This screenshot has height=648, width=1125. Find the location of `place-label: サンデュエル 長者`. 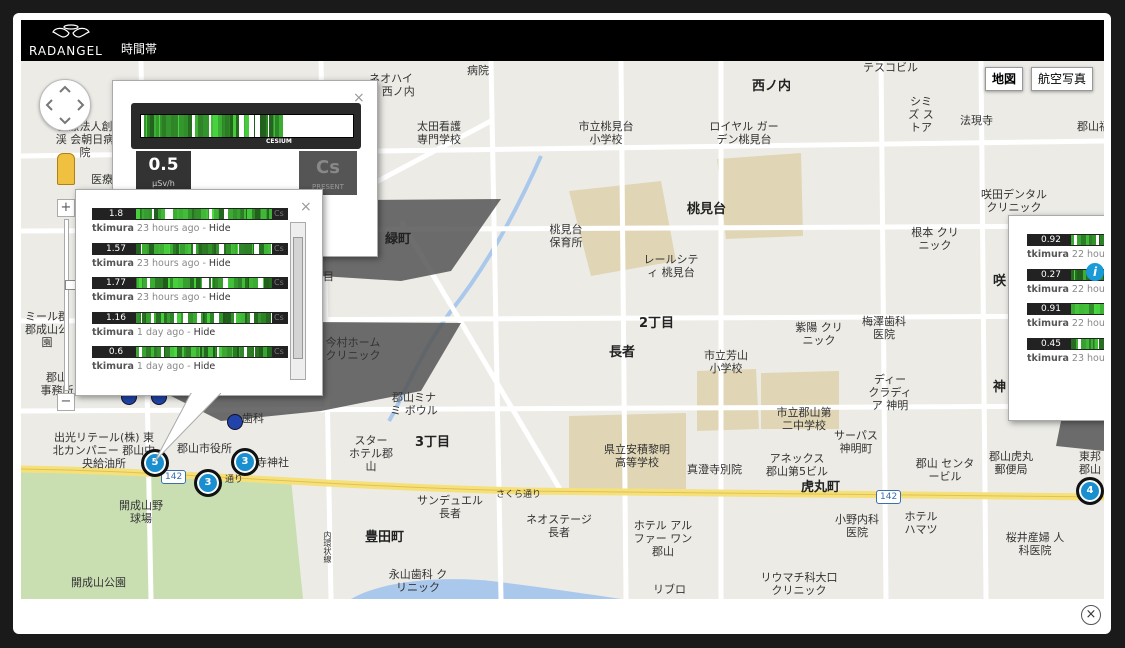

place-label: サンデュエル 長者 is located at coordinates (450, 507).